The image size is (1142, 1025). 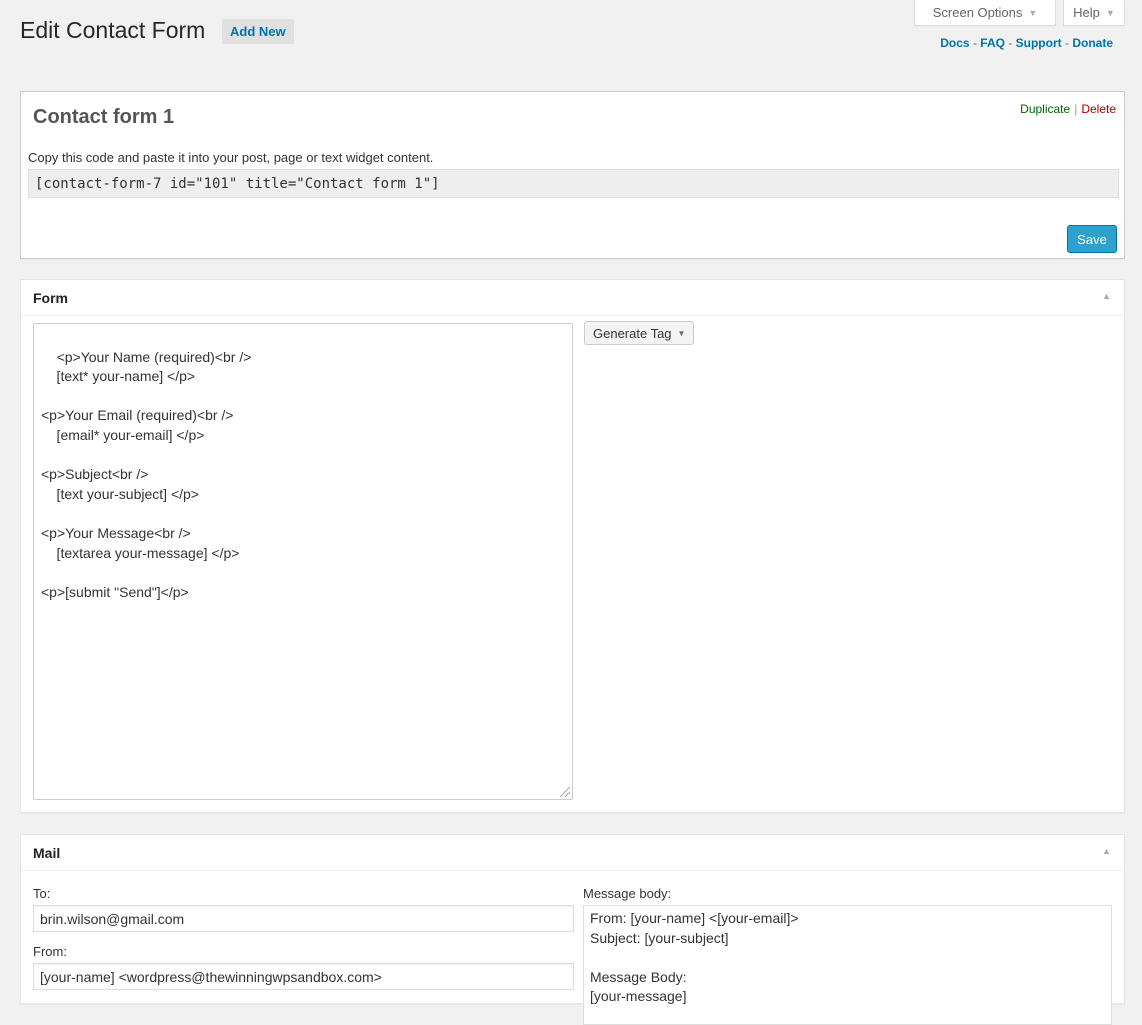 What do you see at coordinates (1039, 43) in the screenshot?
I see `support-link: Support` at bounding box center [1039, 43].